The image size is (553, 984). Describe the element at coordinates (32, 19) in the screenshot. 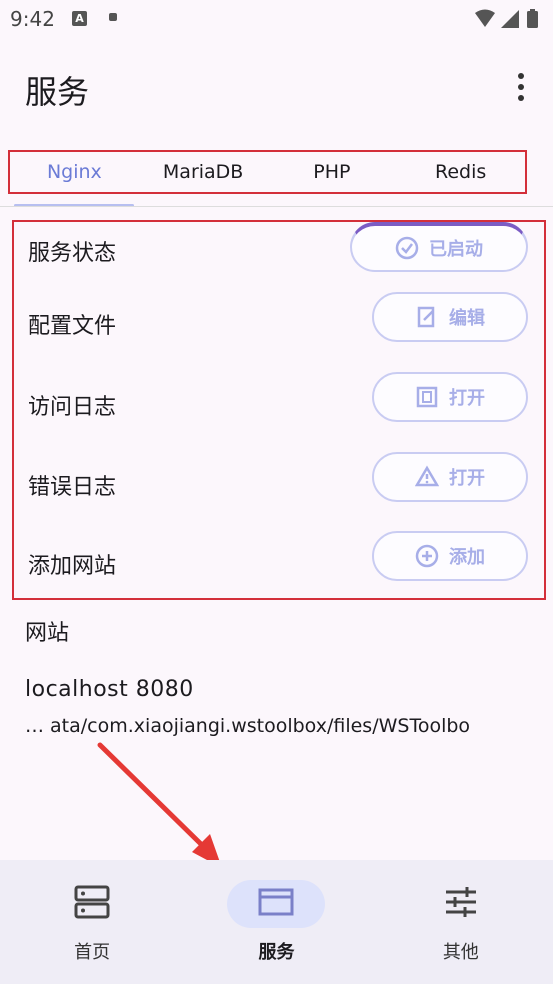

I see `status-time: 9:42` at that location.